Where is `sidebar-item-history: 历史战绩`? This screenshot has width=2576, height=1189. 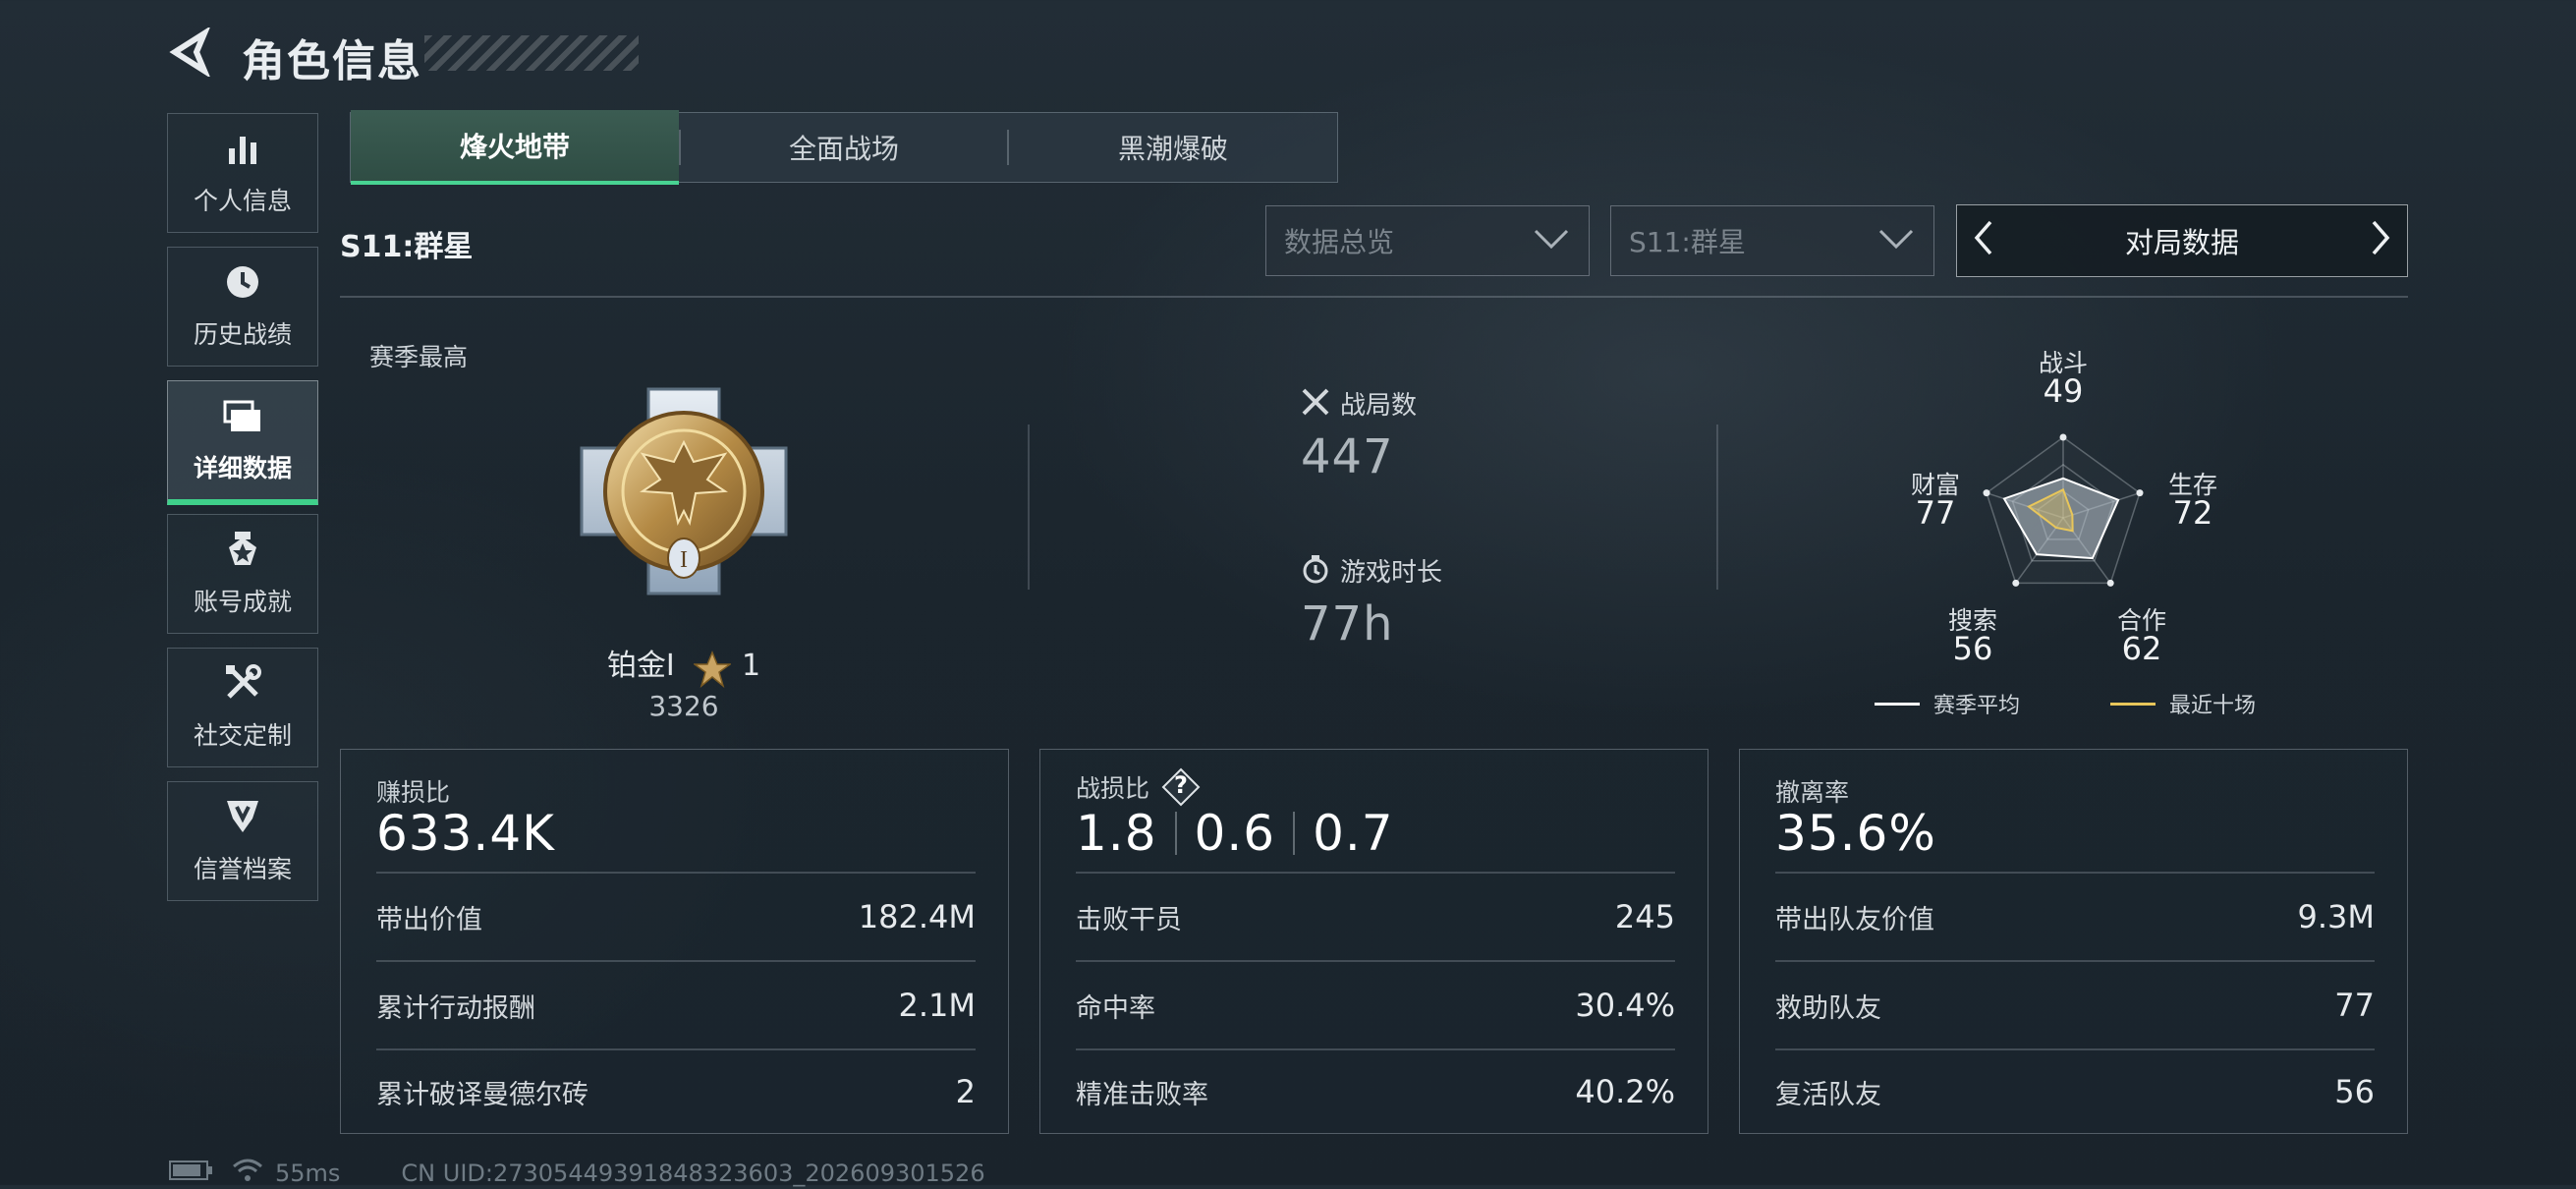 sidebar-item-history: 历史战绩 is located at coordinates (242, 307).